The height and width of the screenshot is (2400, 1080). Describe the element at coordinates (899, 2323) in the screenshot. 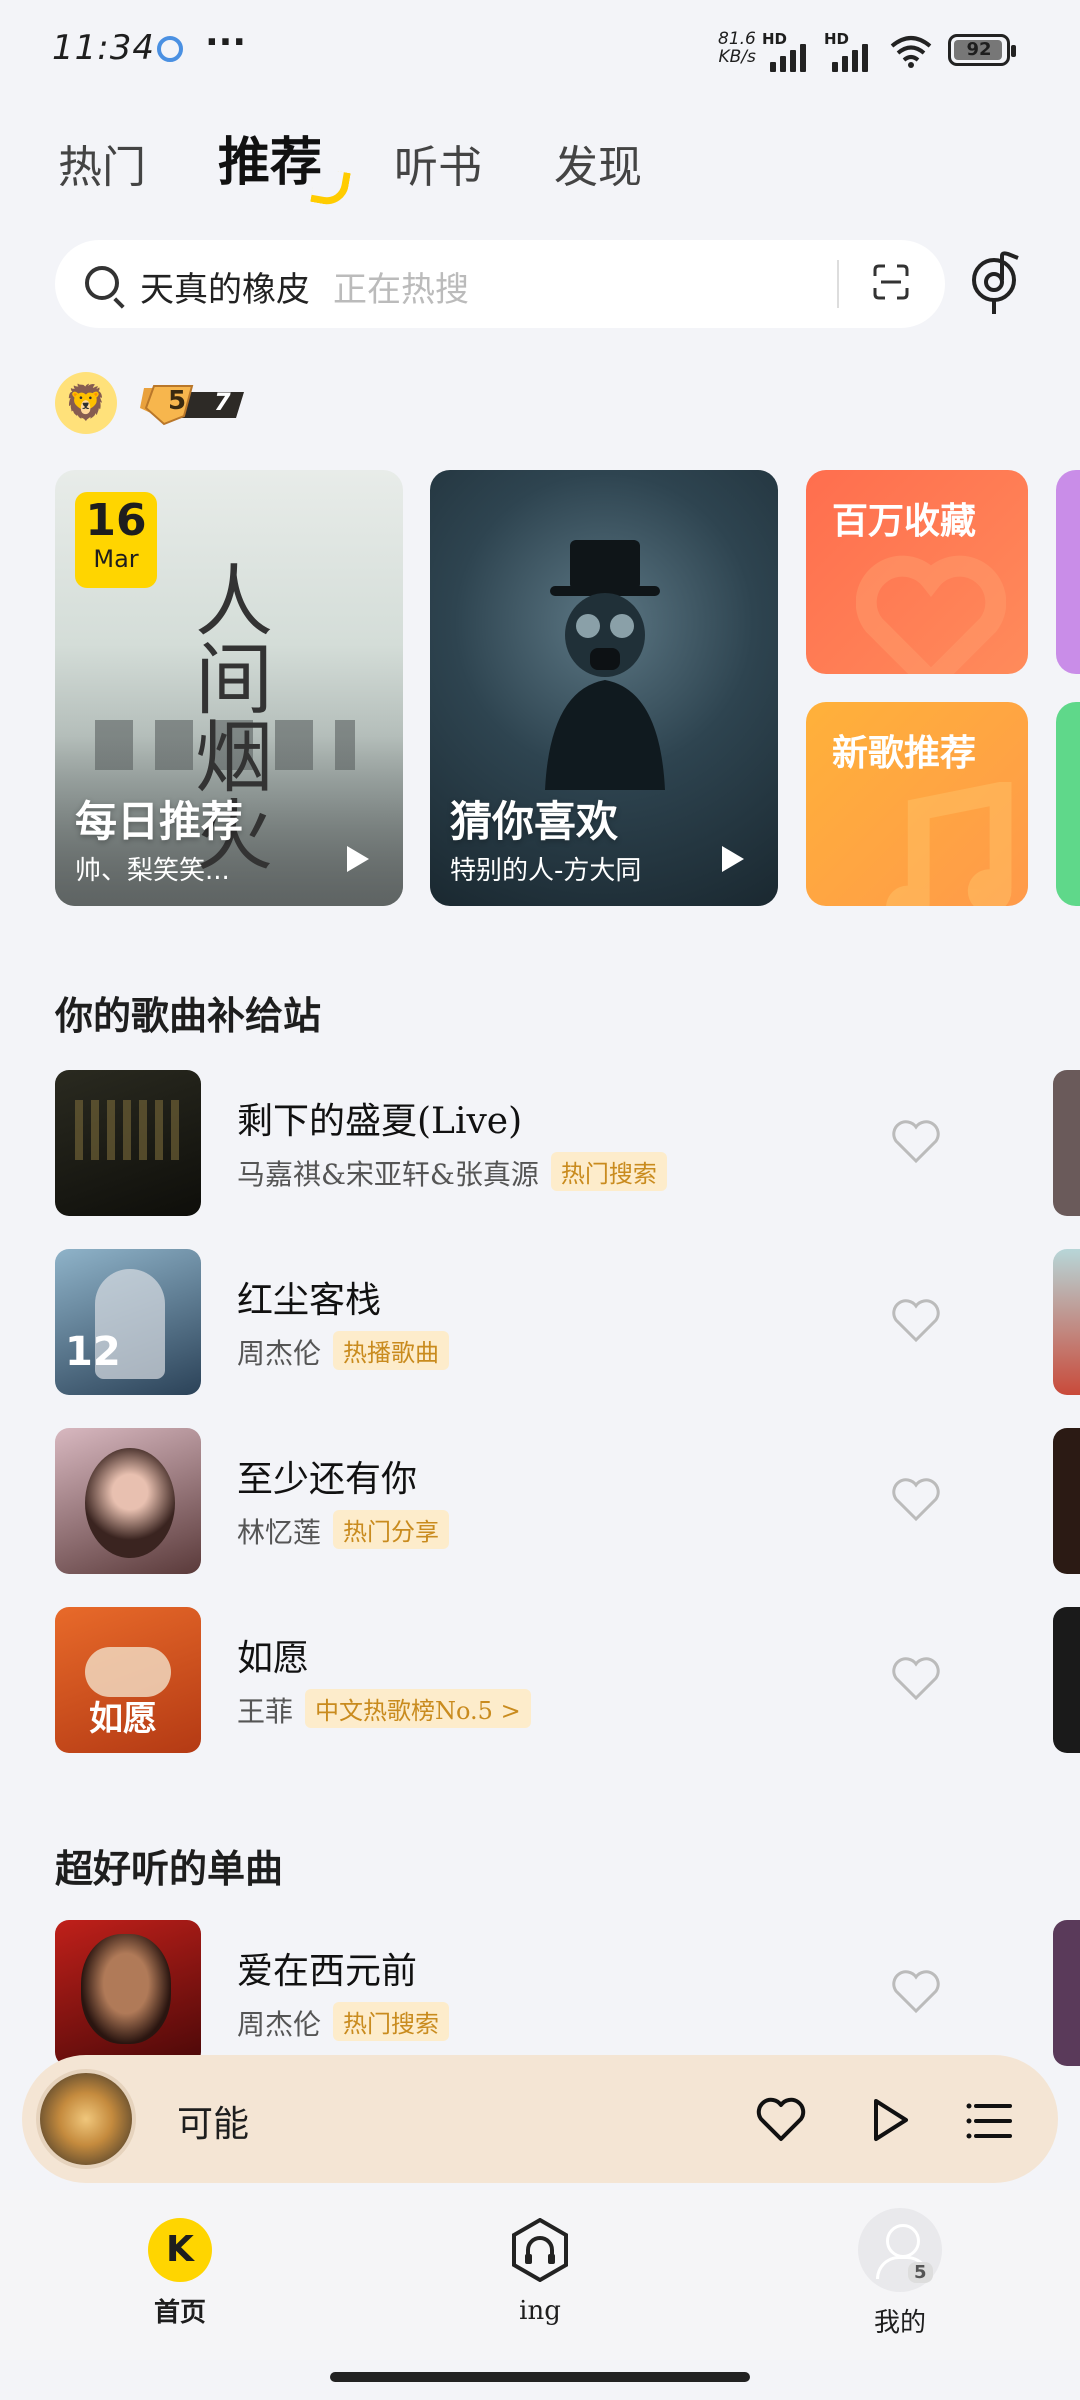

I see `nav-mine-label: 我的` at that location.